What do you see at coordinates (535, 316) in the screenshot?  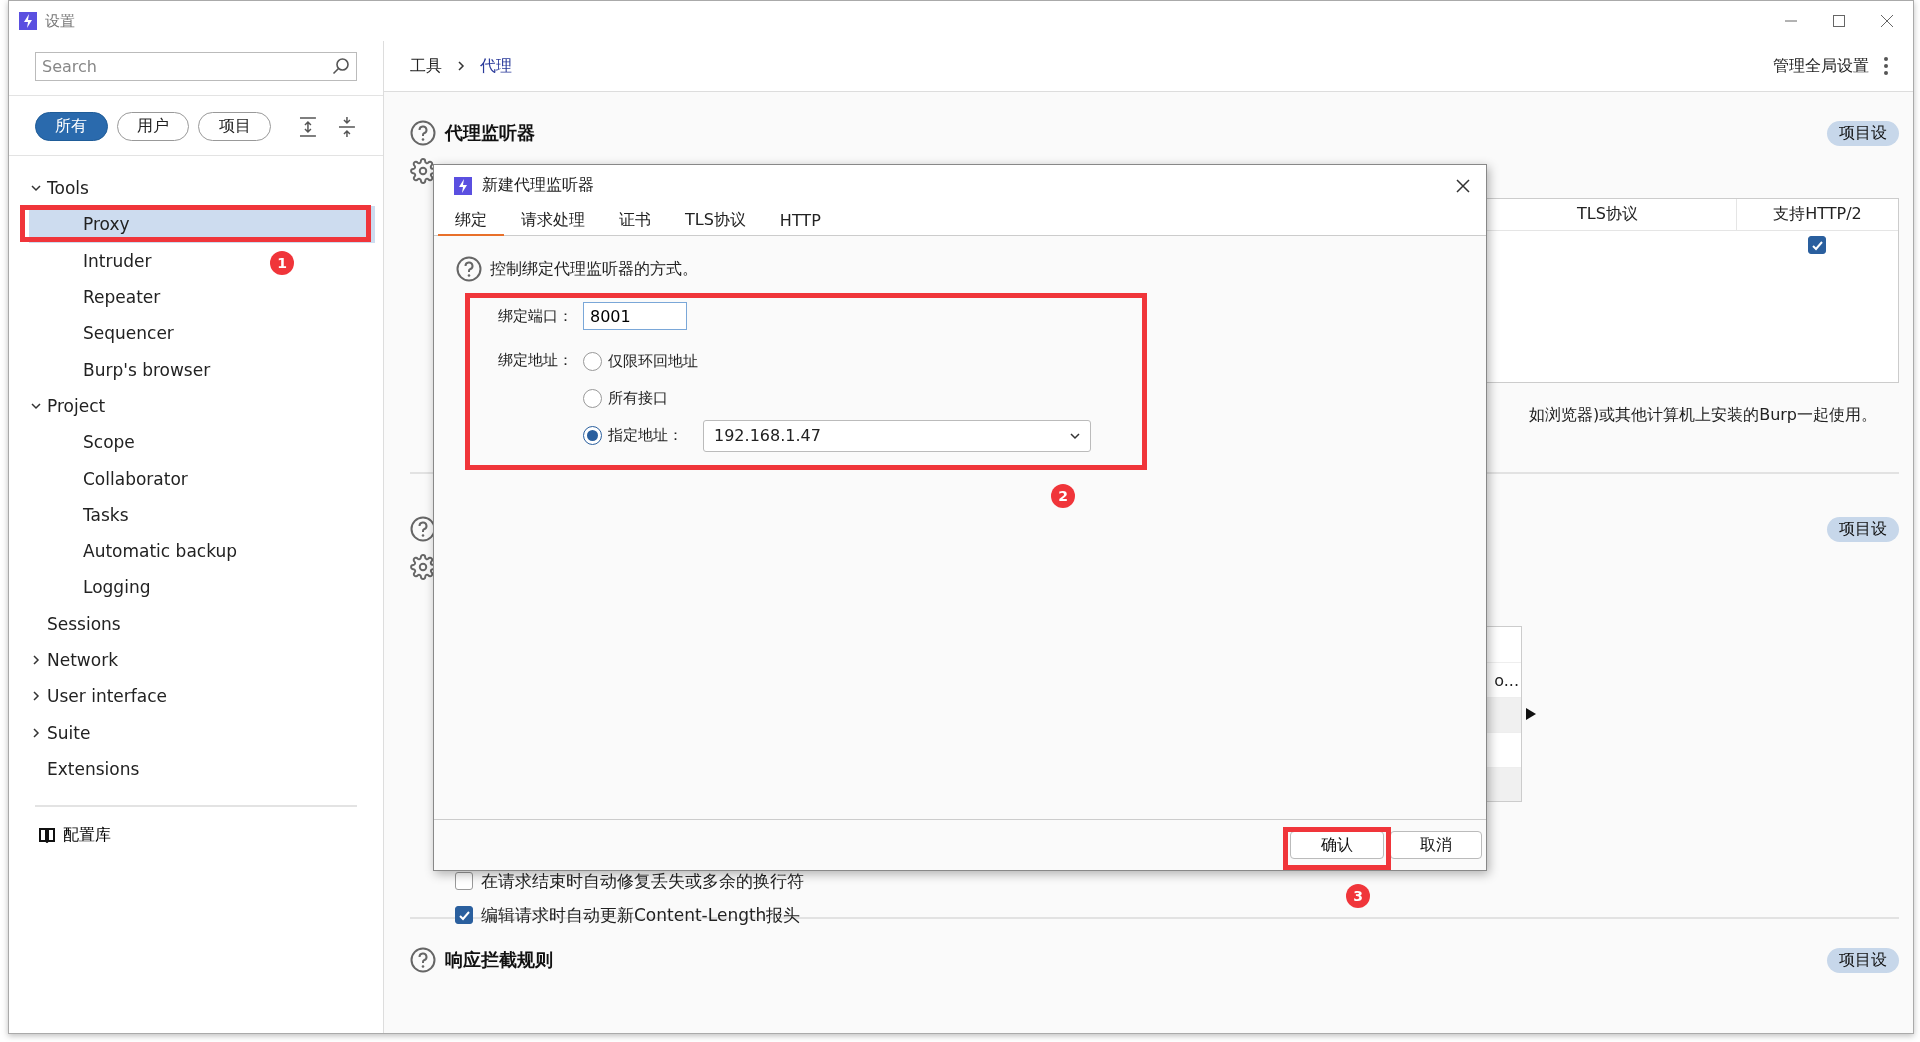 I see `field-label: 绑定端口：` at bounding box center [535, 316].